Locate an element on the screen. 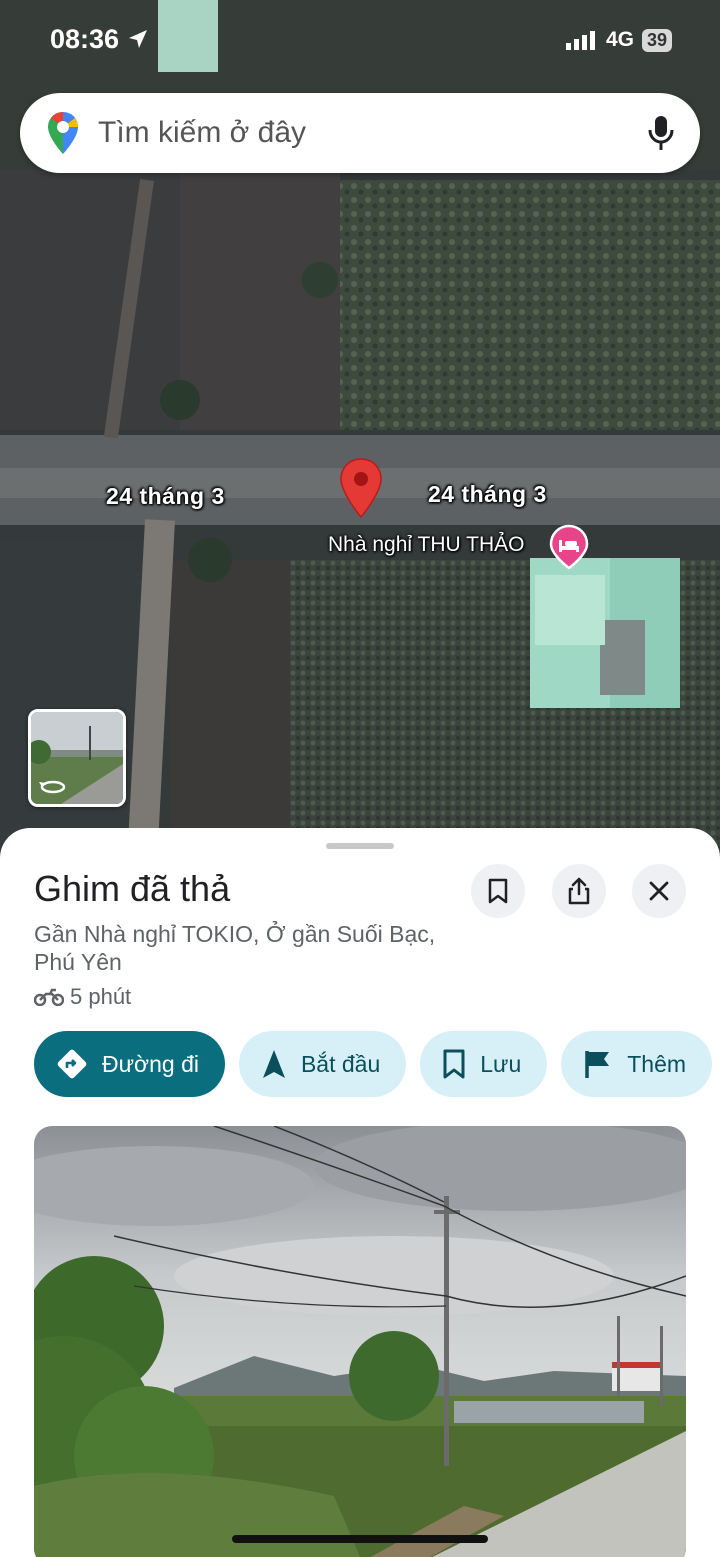 The width and height of the screenshot is (720, 1557). close-icon is located at coordinates (659, 891).